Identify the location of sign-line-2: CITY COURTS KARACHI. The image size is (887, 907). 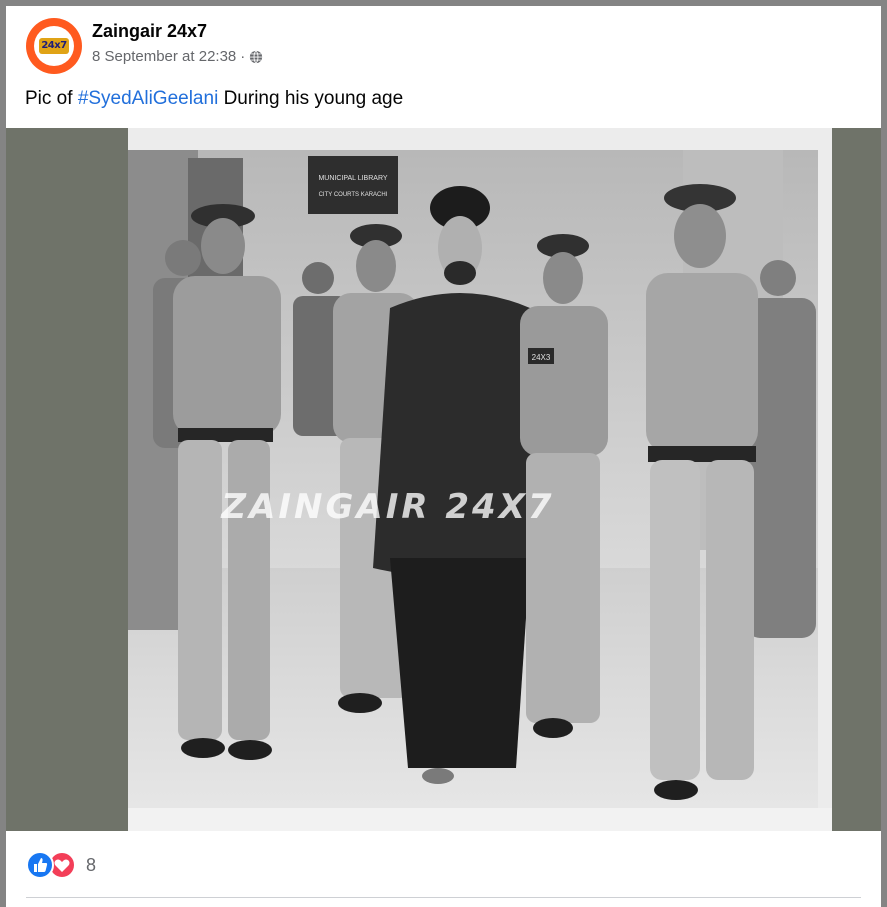
(353, 195).